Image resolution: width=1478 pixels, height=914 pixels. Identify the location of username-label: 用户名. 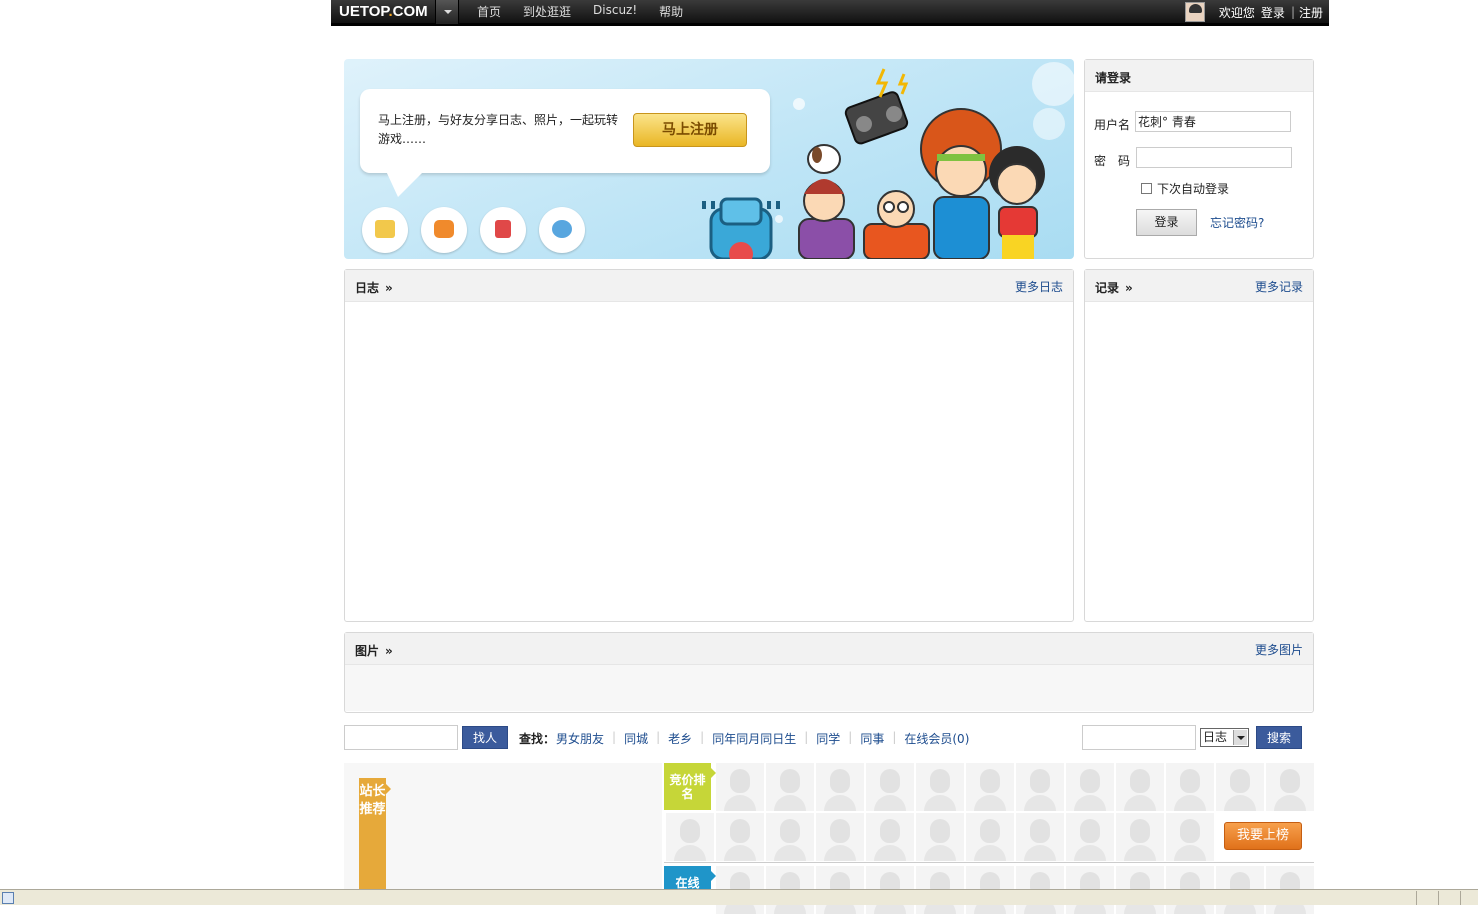
(1112, 125).